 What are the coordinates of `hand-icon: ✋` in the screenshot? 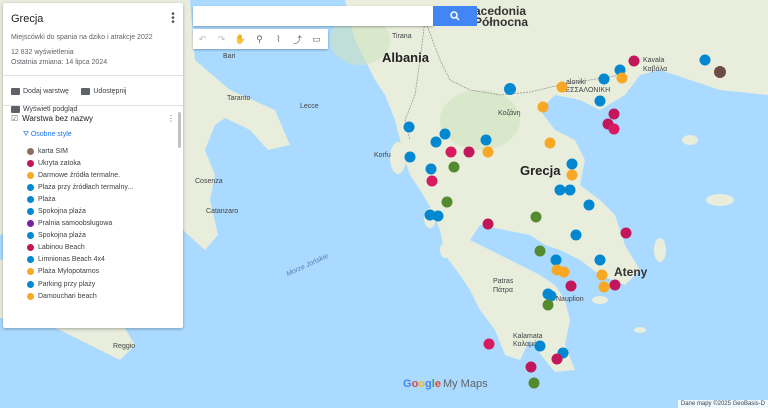 It's located at (240, 39).